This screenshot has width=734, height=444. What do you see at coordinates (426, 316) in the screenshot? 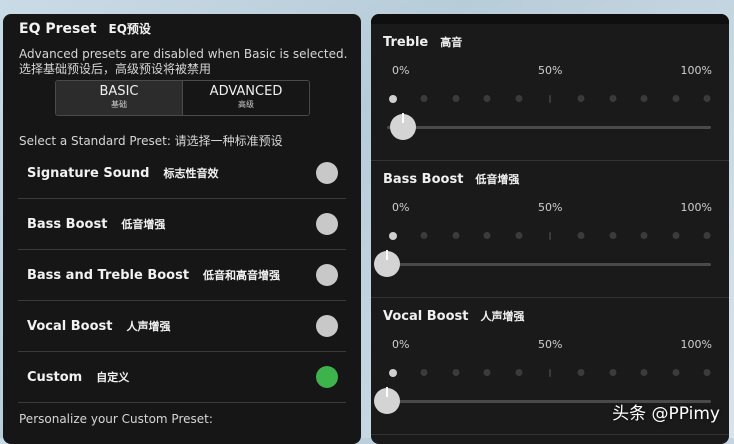
I see `vocal-boost-title: Vocal Boost` at bounding box center [426, 316].